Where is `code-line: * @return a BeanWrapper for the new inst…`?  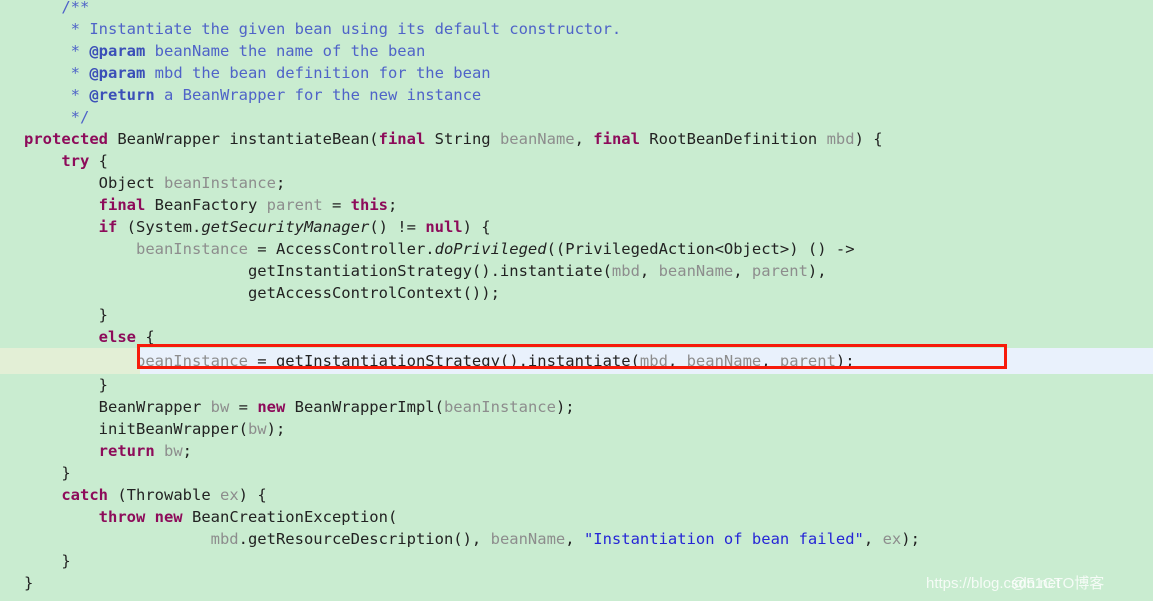
code-line: * @return a BeanWrapper for the new inst… is located at coordinates (576, 95).